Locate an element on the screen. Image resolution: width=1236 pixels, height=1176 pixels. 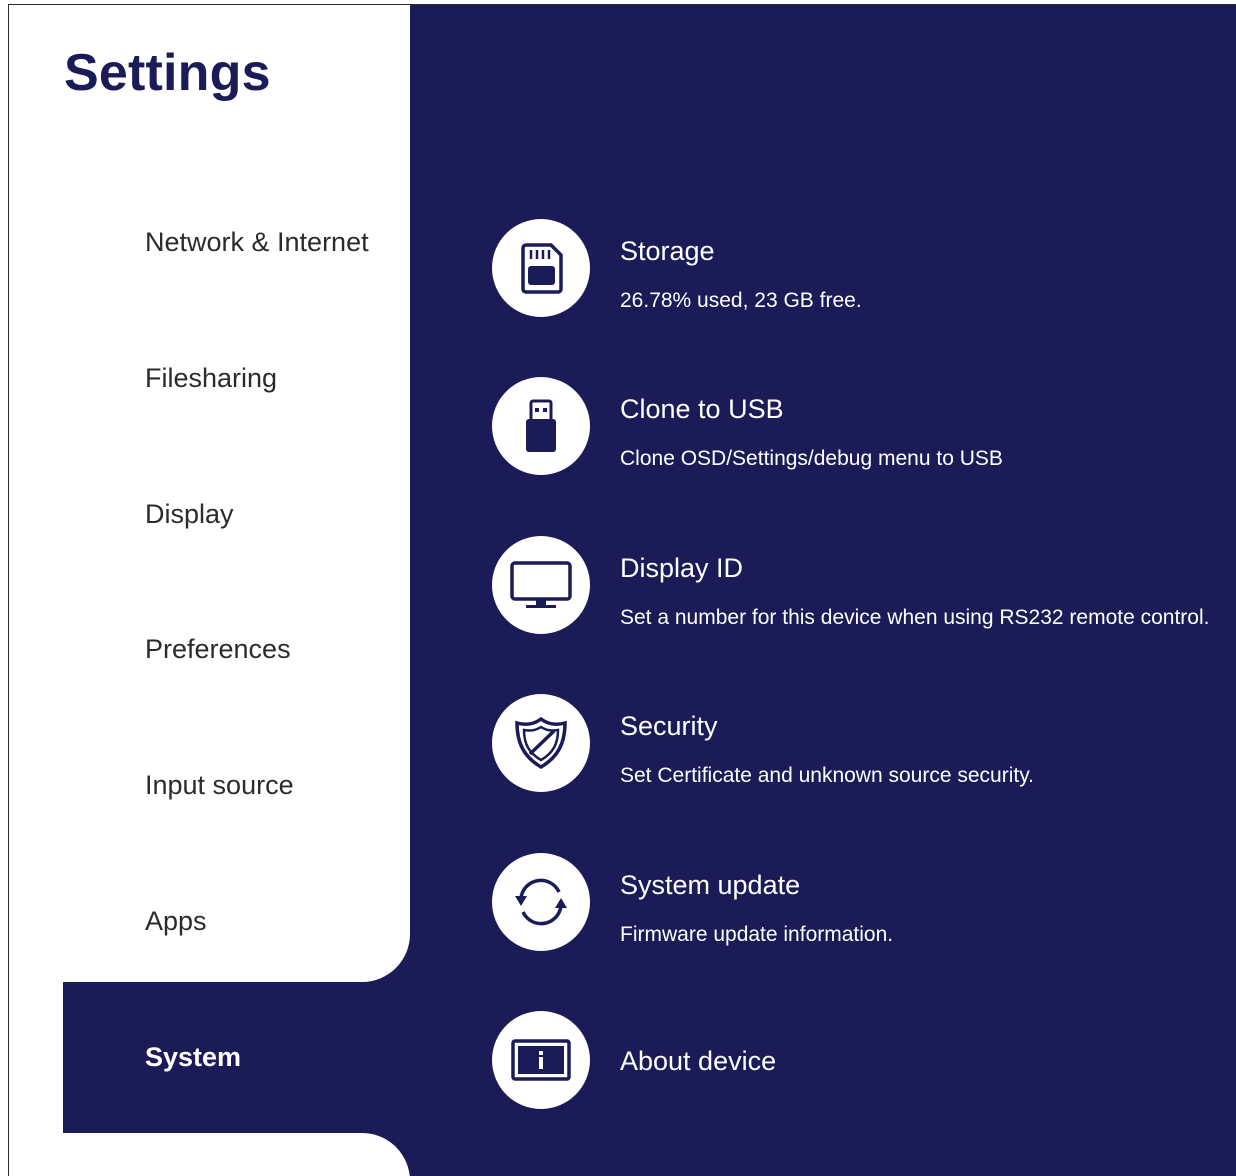
usb-drive-icon is located at coordinates (541, 426).